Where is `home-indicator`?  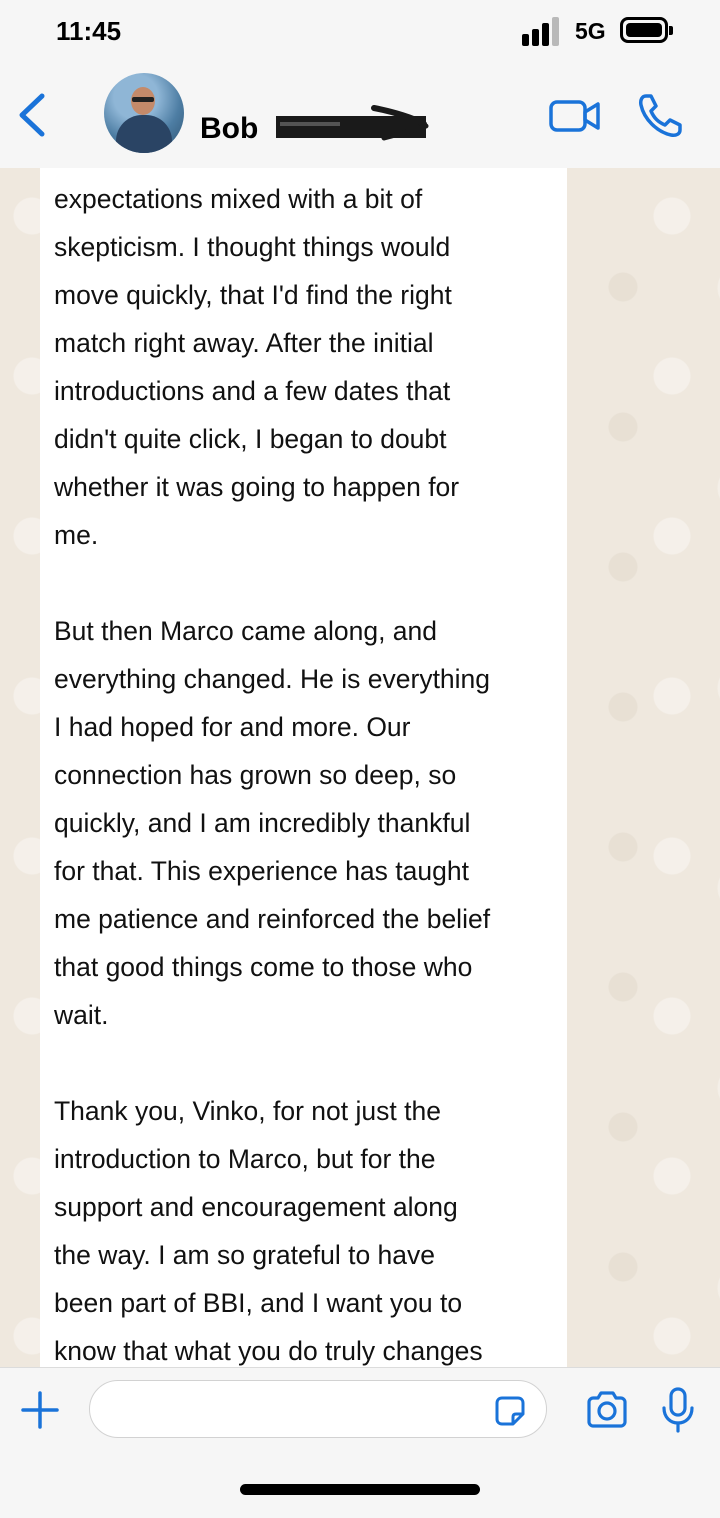
home-indicator is located at coordinates (360, 1489).